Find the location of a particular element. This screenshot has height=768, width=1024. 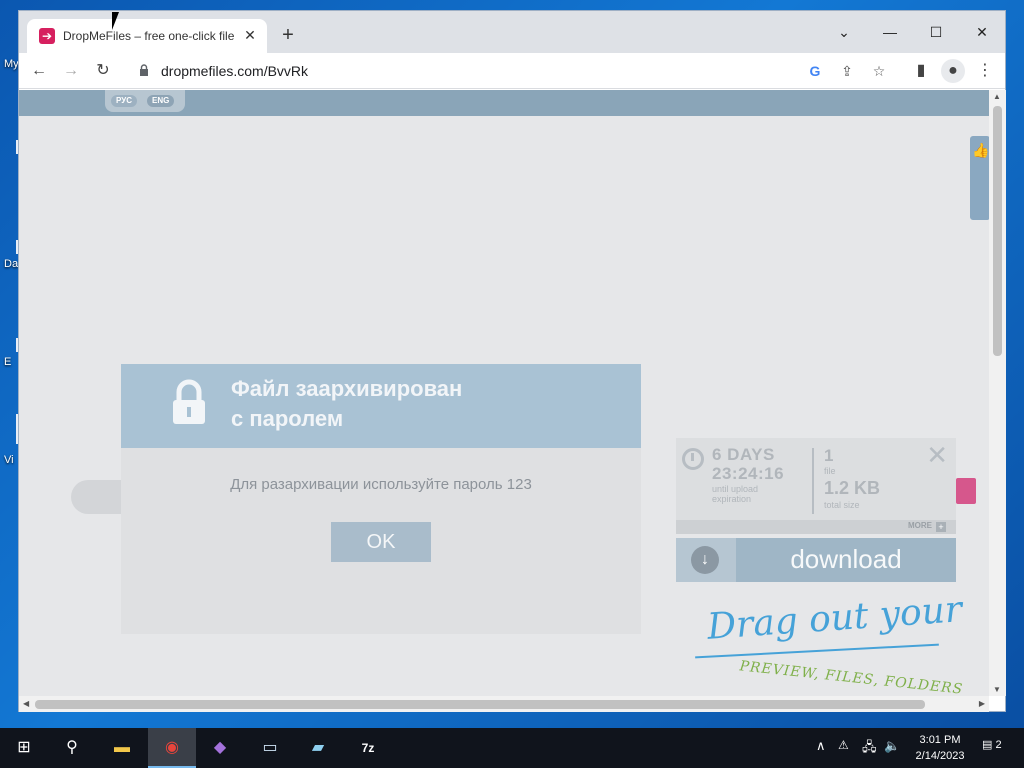

dialog-message: Для разархивации используйте пароль 123 is located at coordinates (381, 484).